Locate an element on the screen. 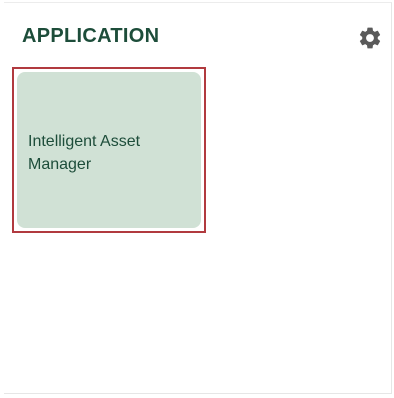 The height and width of the screenshot is (398, 394). panel-title: APPLICATION is located at coordinates (91, 36).